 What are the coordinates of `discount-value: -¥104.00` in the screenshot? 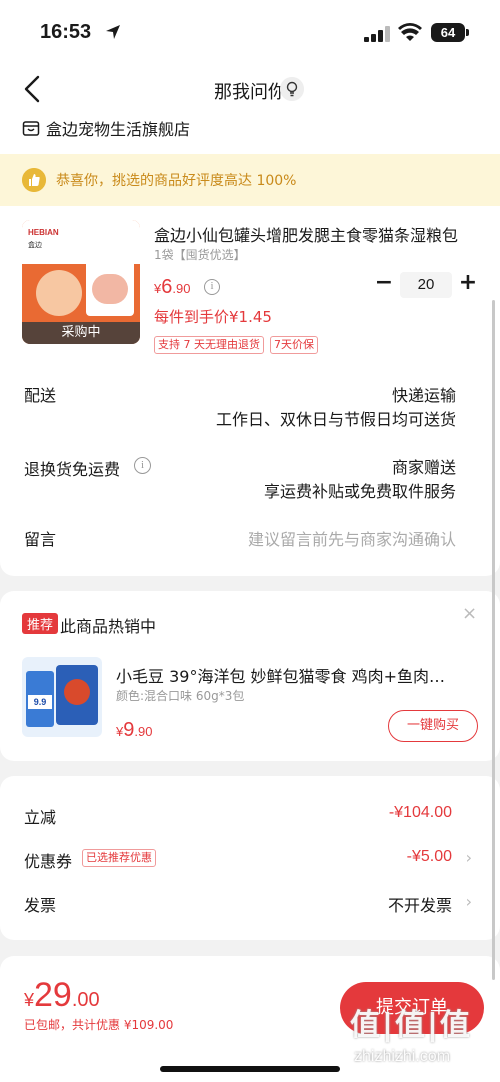 It's located at (420, 812).